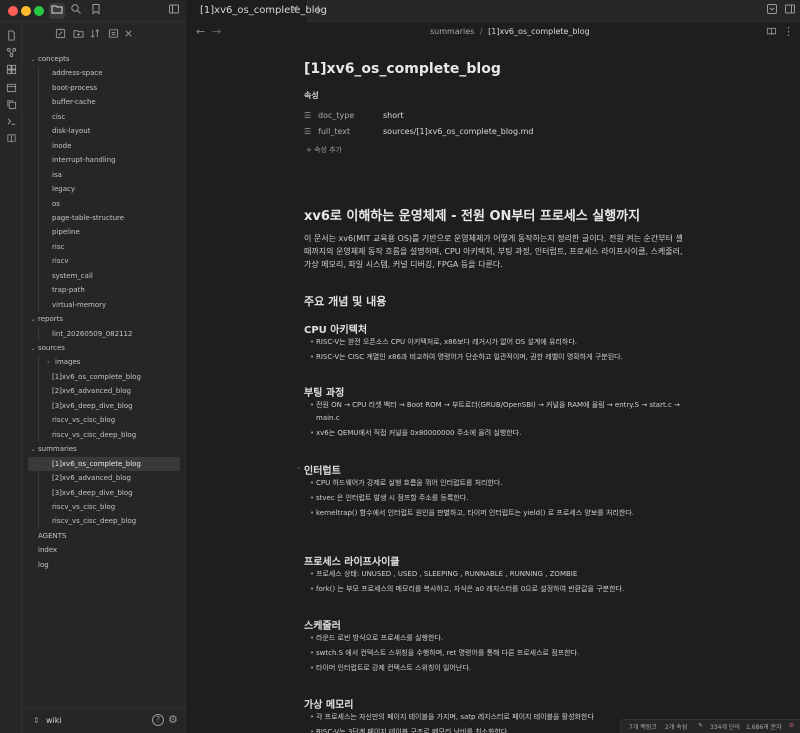 This screenshot has width=800, height=733. What do you see at coordinates (104, 88) in the screenshot?
I see `file-boot-process: boot-process` at bounding box center [104, 88].